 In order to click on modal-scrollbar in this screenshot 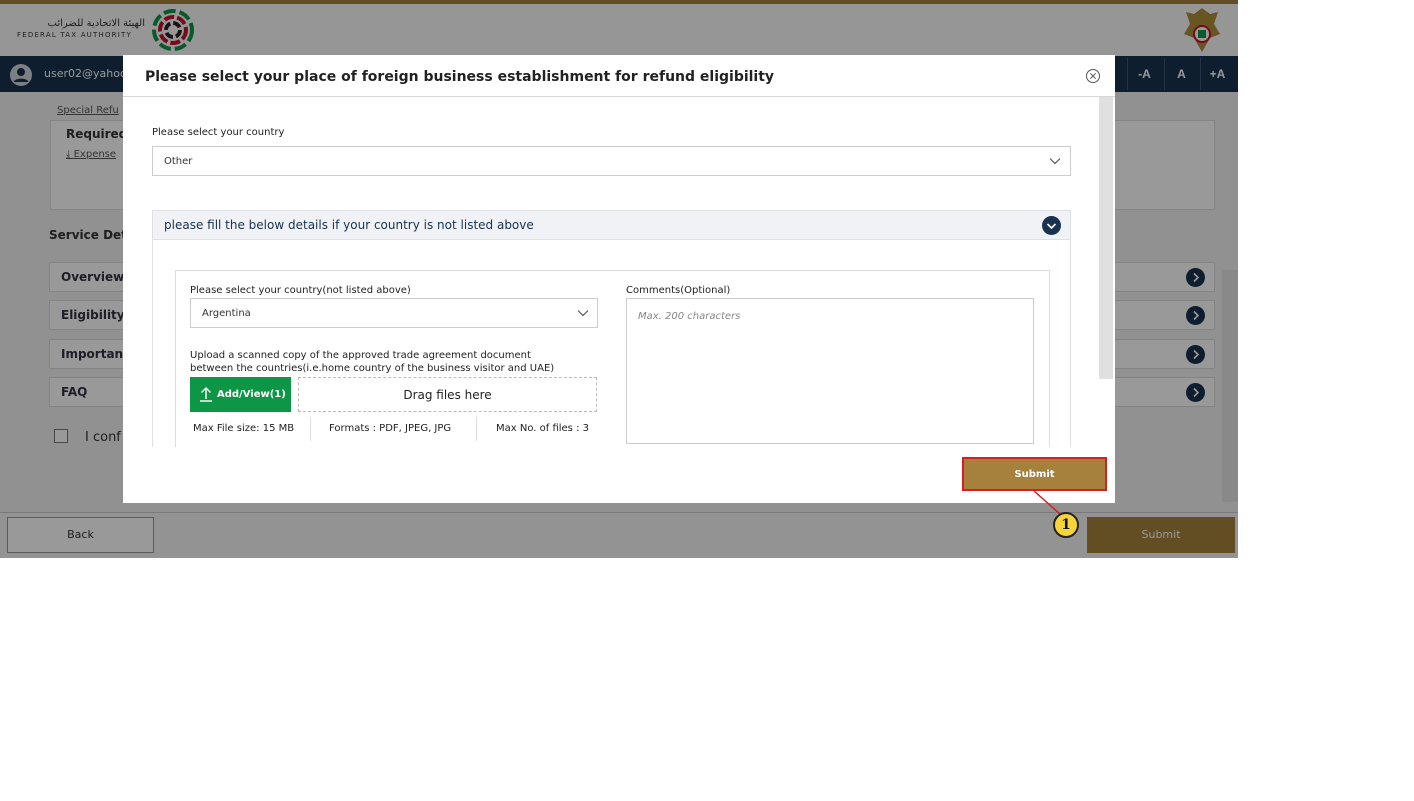, I will do `click(1106, 238)`.